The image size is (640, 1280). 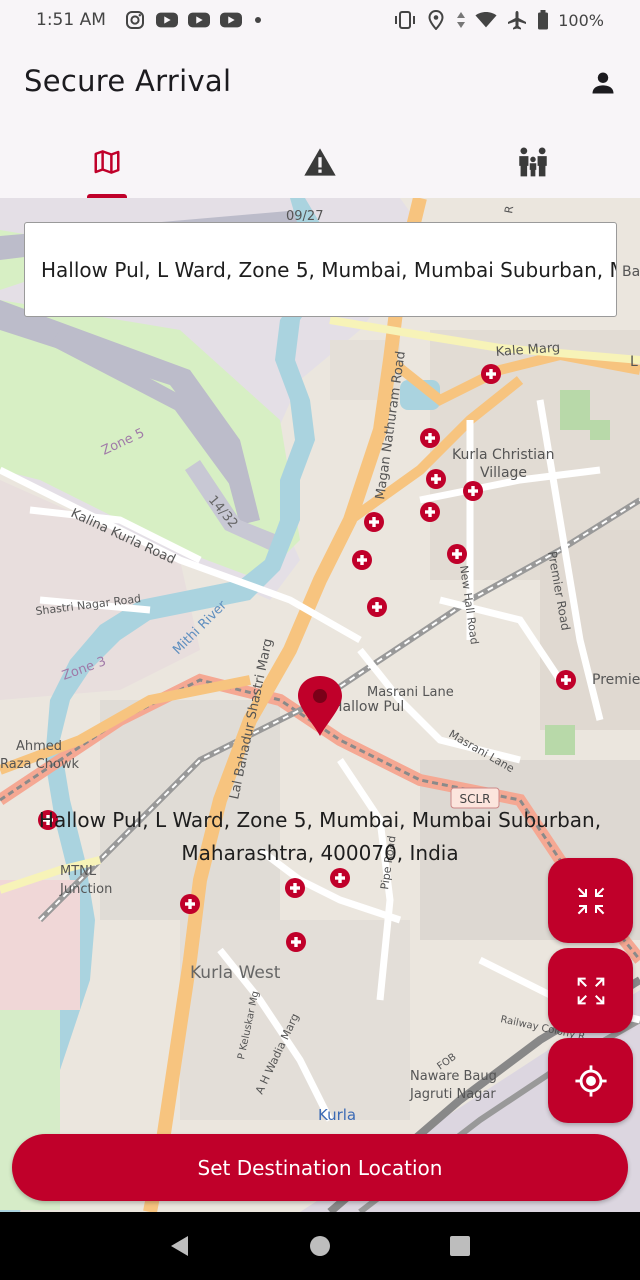 I want to click on system-nav-bar, so click(x=320, y=1246).